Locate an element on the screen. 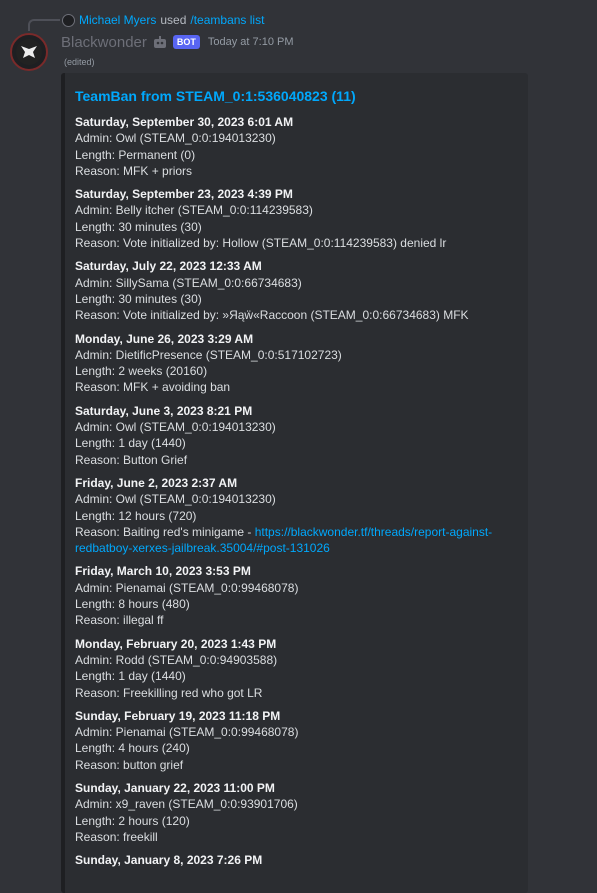 The height and width of the screenshot is (893, 597). username: Blackwonder is located at coordinates (104, 42).